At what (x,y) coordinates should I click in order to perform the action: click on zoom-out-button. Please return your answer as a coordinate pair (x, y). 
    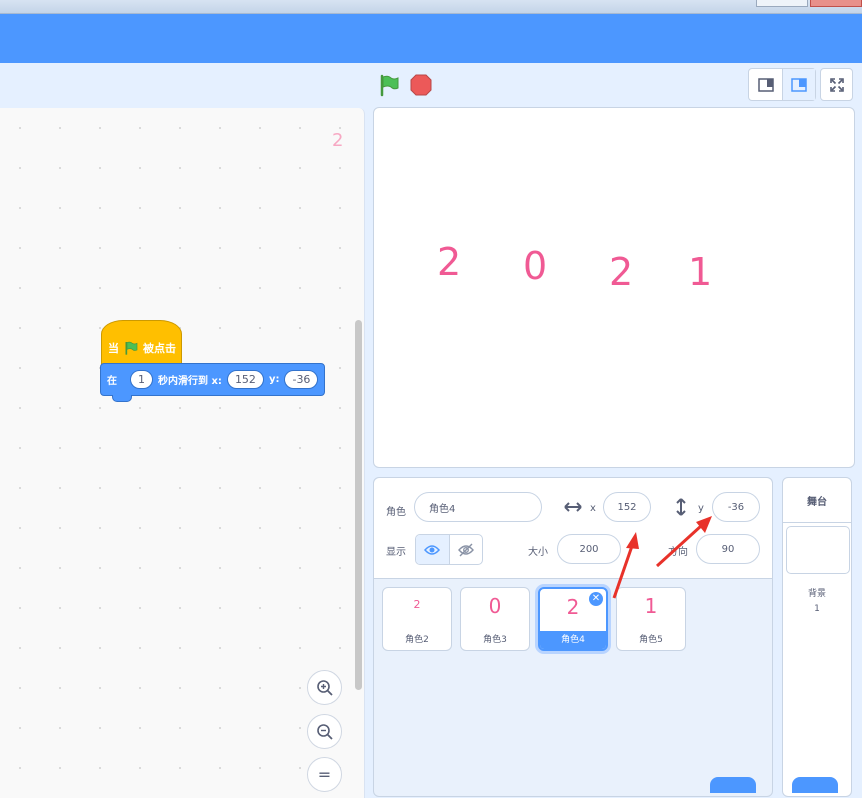
    Looking at the image, I should click on (324, 731).